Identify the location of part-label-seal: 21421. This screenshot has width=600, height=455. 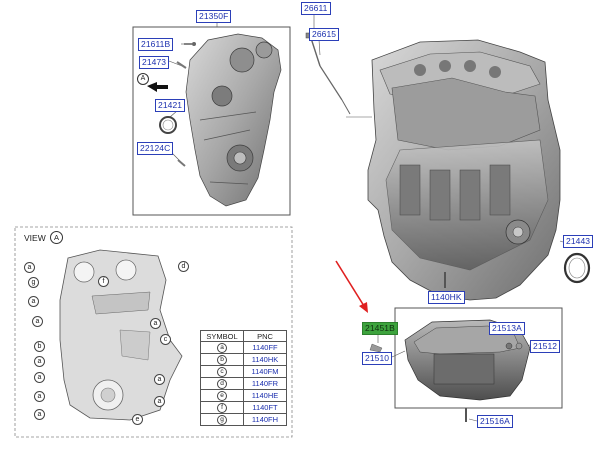
(170, 105).